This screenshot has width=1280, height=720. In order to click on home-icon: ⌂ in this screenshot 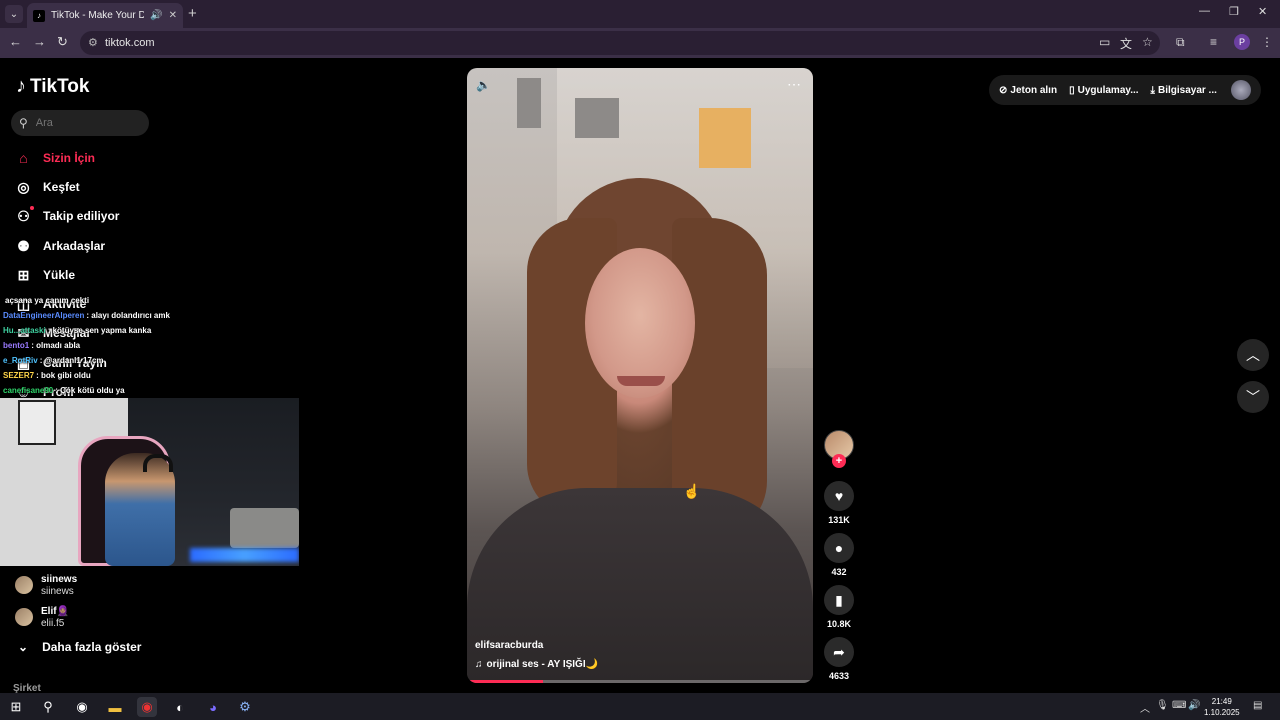, I will do `click(23, 158)`.